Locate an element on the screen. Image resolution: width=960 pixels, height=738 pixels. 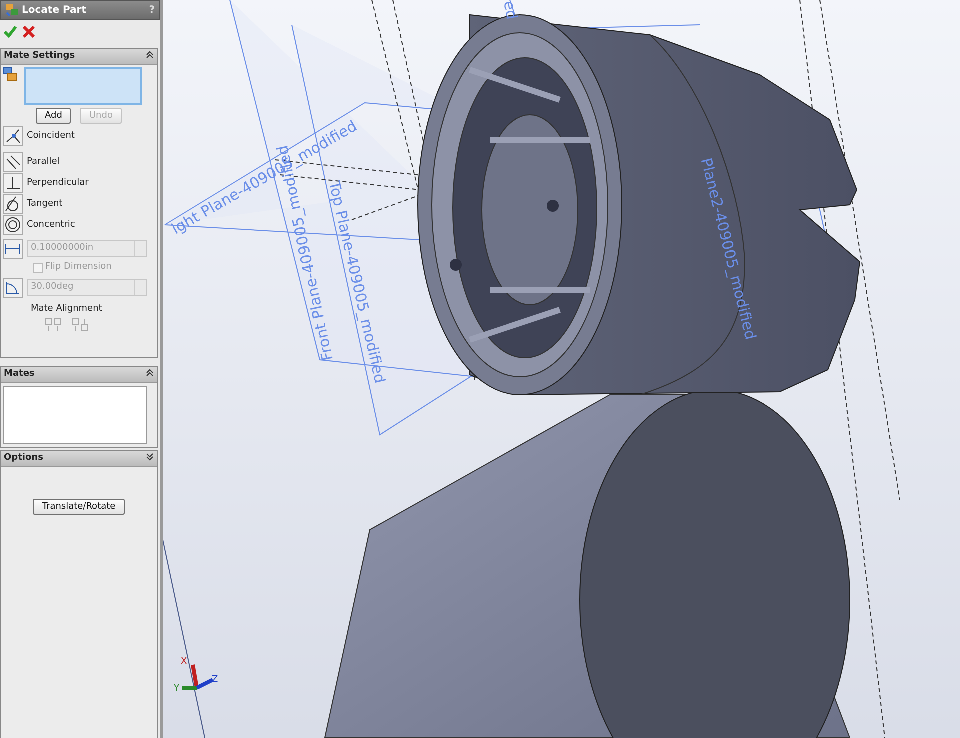
field-value: 0.10000000in is located at coordinates (62, 248).